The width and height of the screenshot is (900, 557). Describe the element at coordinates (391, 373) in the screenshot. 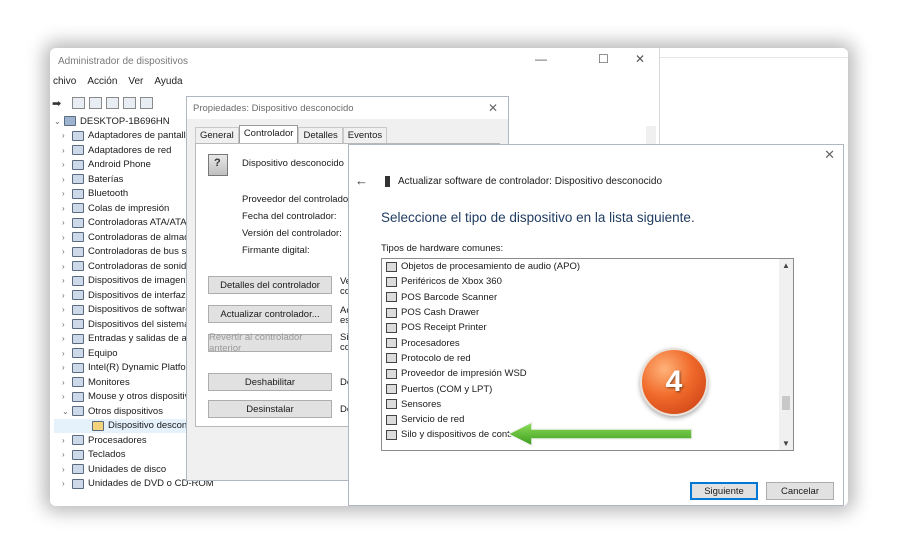

I see `wsd-printer-icon` at that location.